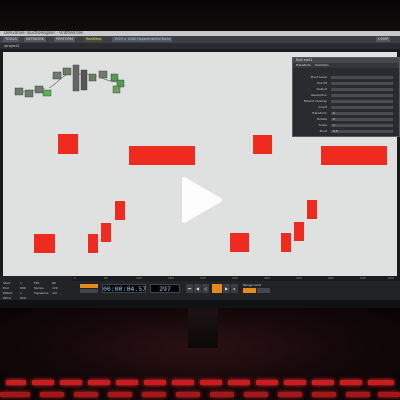  Describe the element at coordinates (7, 283) in the screenshot. I see `info-label: Start` at that location.